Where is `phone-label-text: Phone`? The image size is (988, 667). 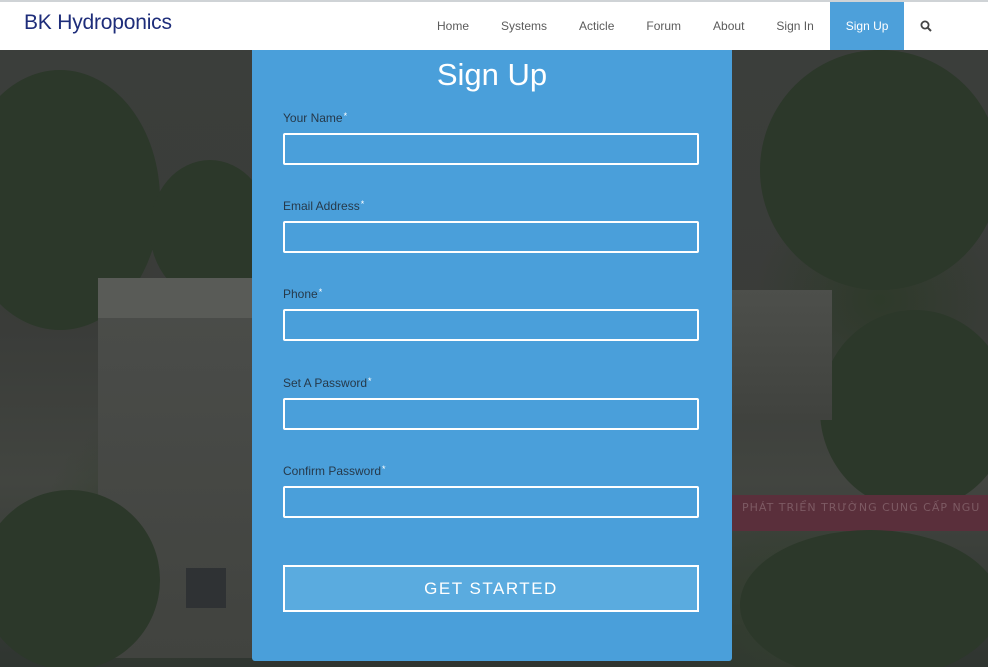
phone-label-text: Phone is located at coordinates (300, 294).